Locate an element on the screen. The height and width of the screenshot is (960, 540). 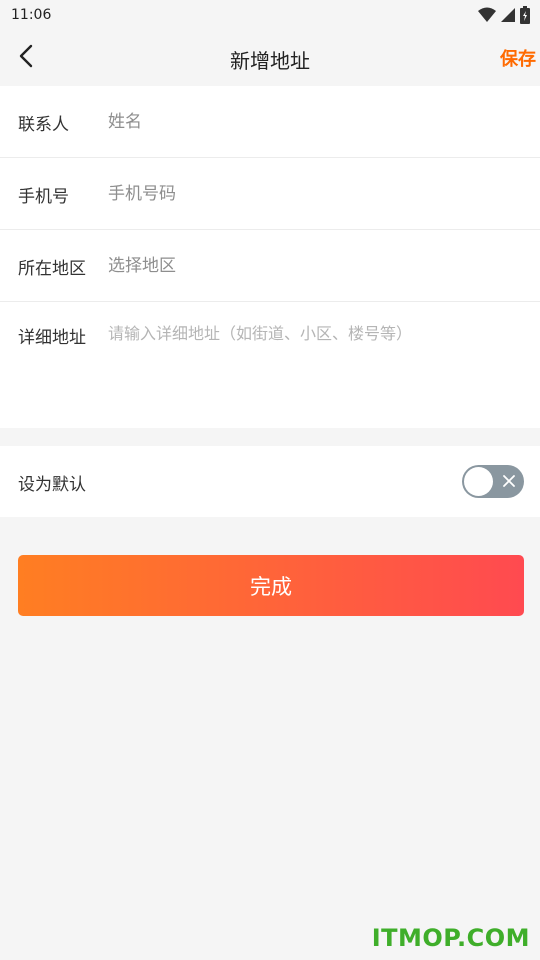
default-toggle is located at coordinates (493, 481).